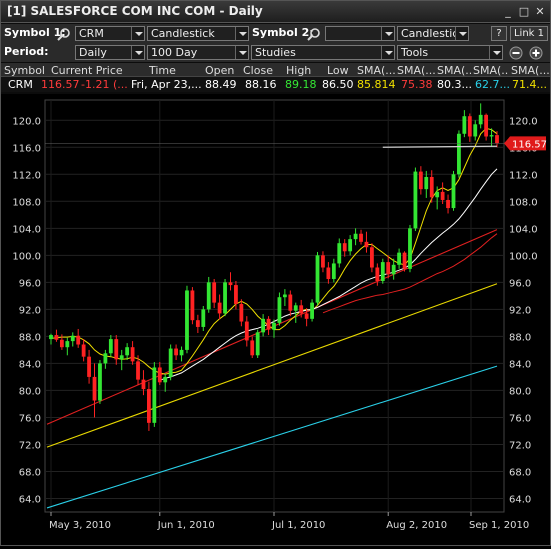 This screenshot has height=549, width=551. What do you see at coordinates (80, 525) in the screenshot?
I see `x-tick-label: May 3, 2010` at bounding box center [80, 525].